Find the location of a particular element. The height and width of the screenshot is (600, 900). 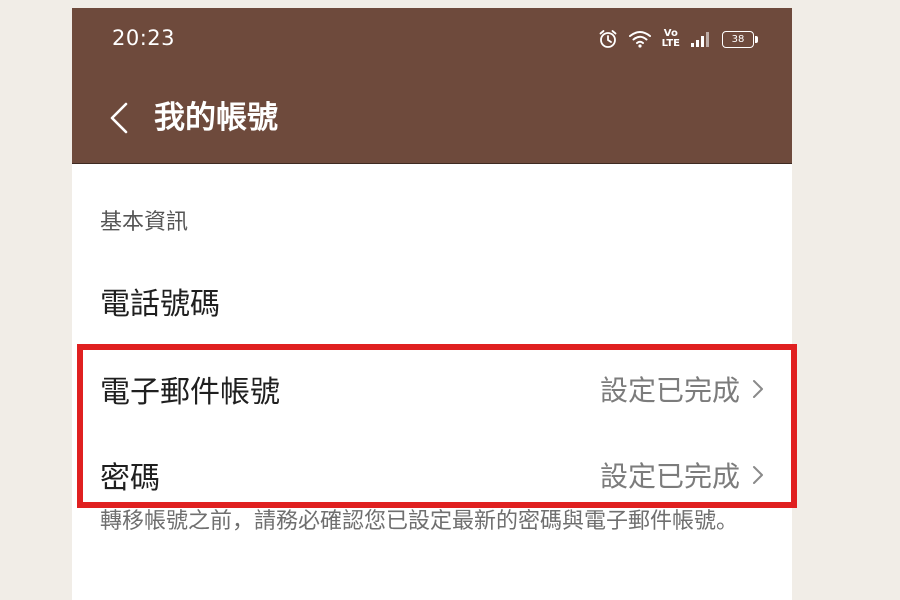

page-title: 我的帳號 is located at coordinates (216, 118).